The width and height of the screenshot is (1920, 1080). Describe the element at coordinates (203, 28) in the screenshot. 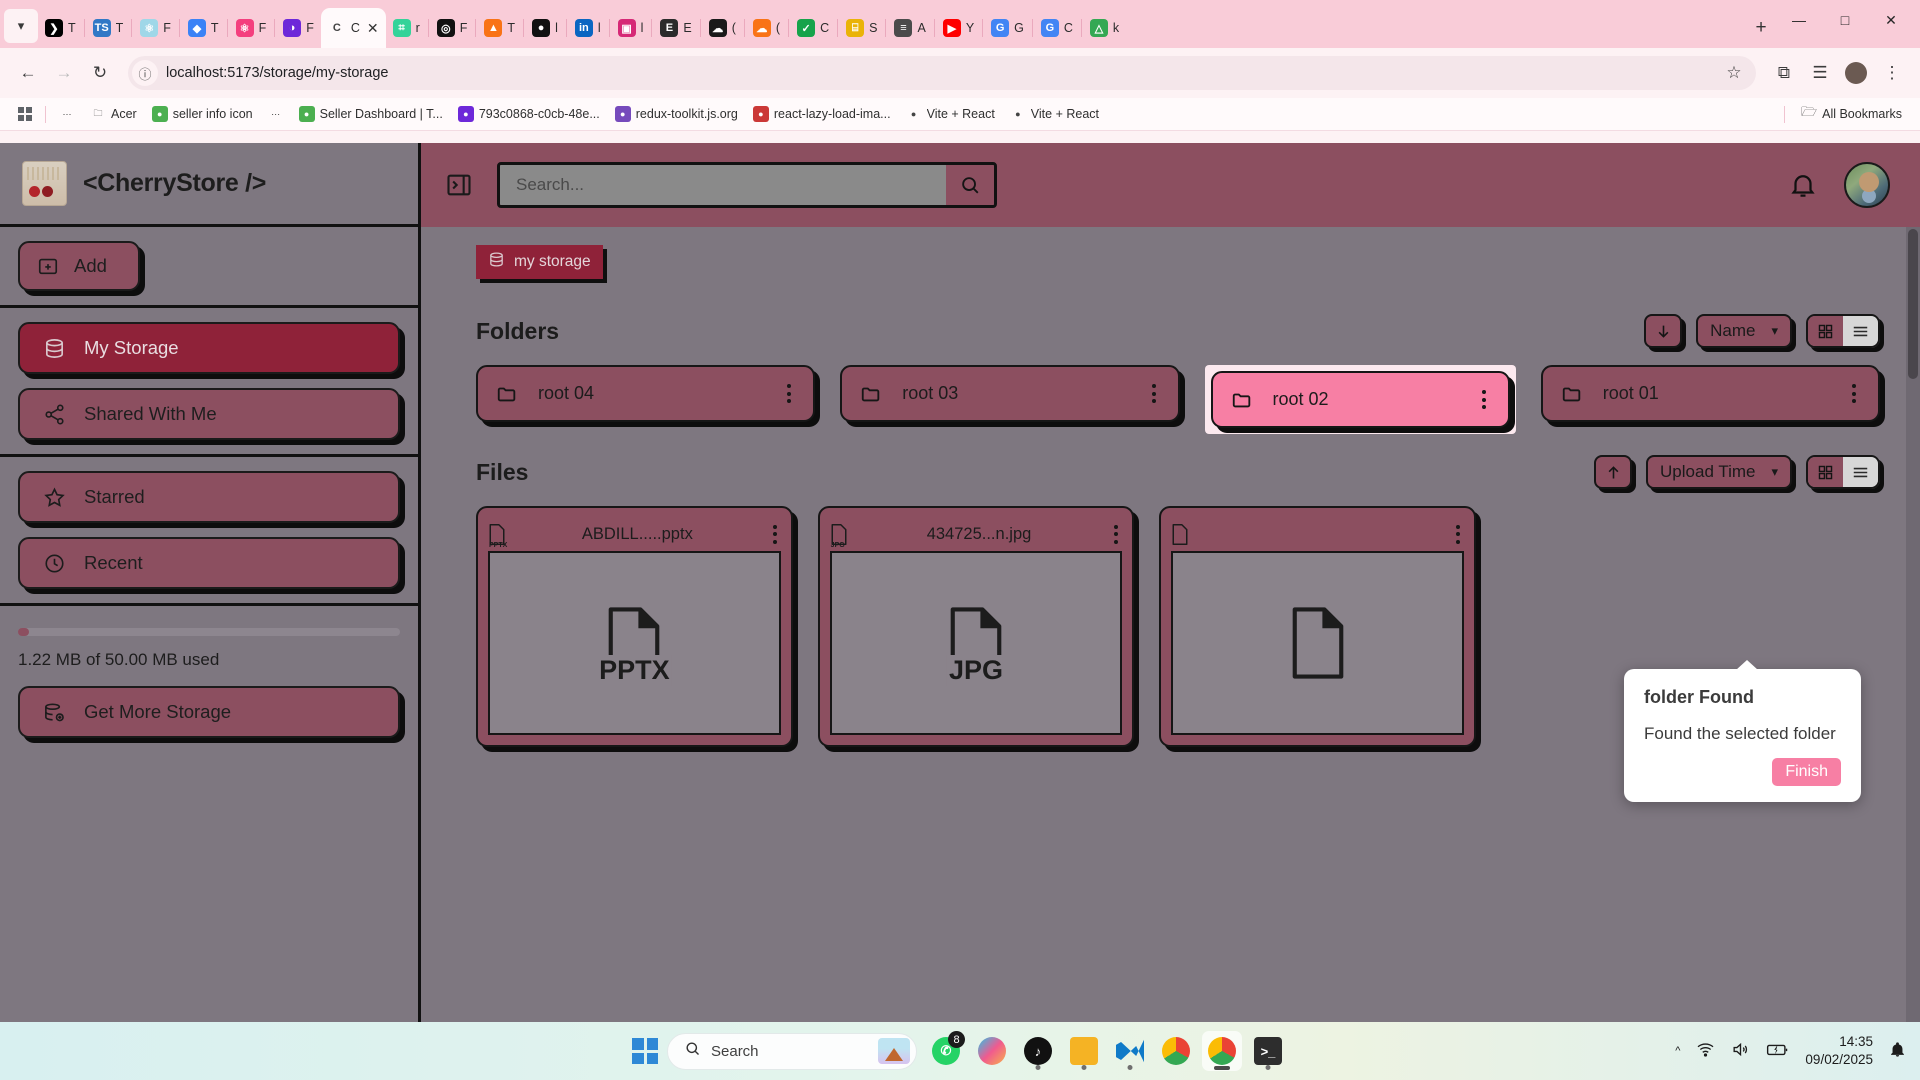

I see `browser-tab: ◆ T` at that location.